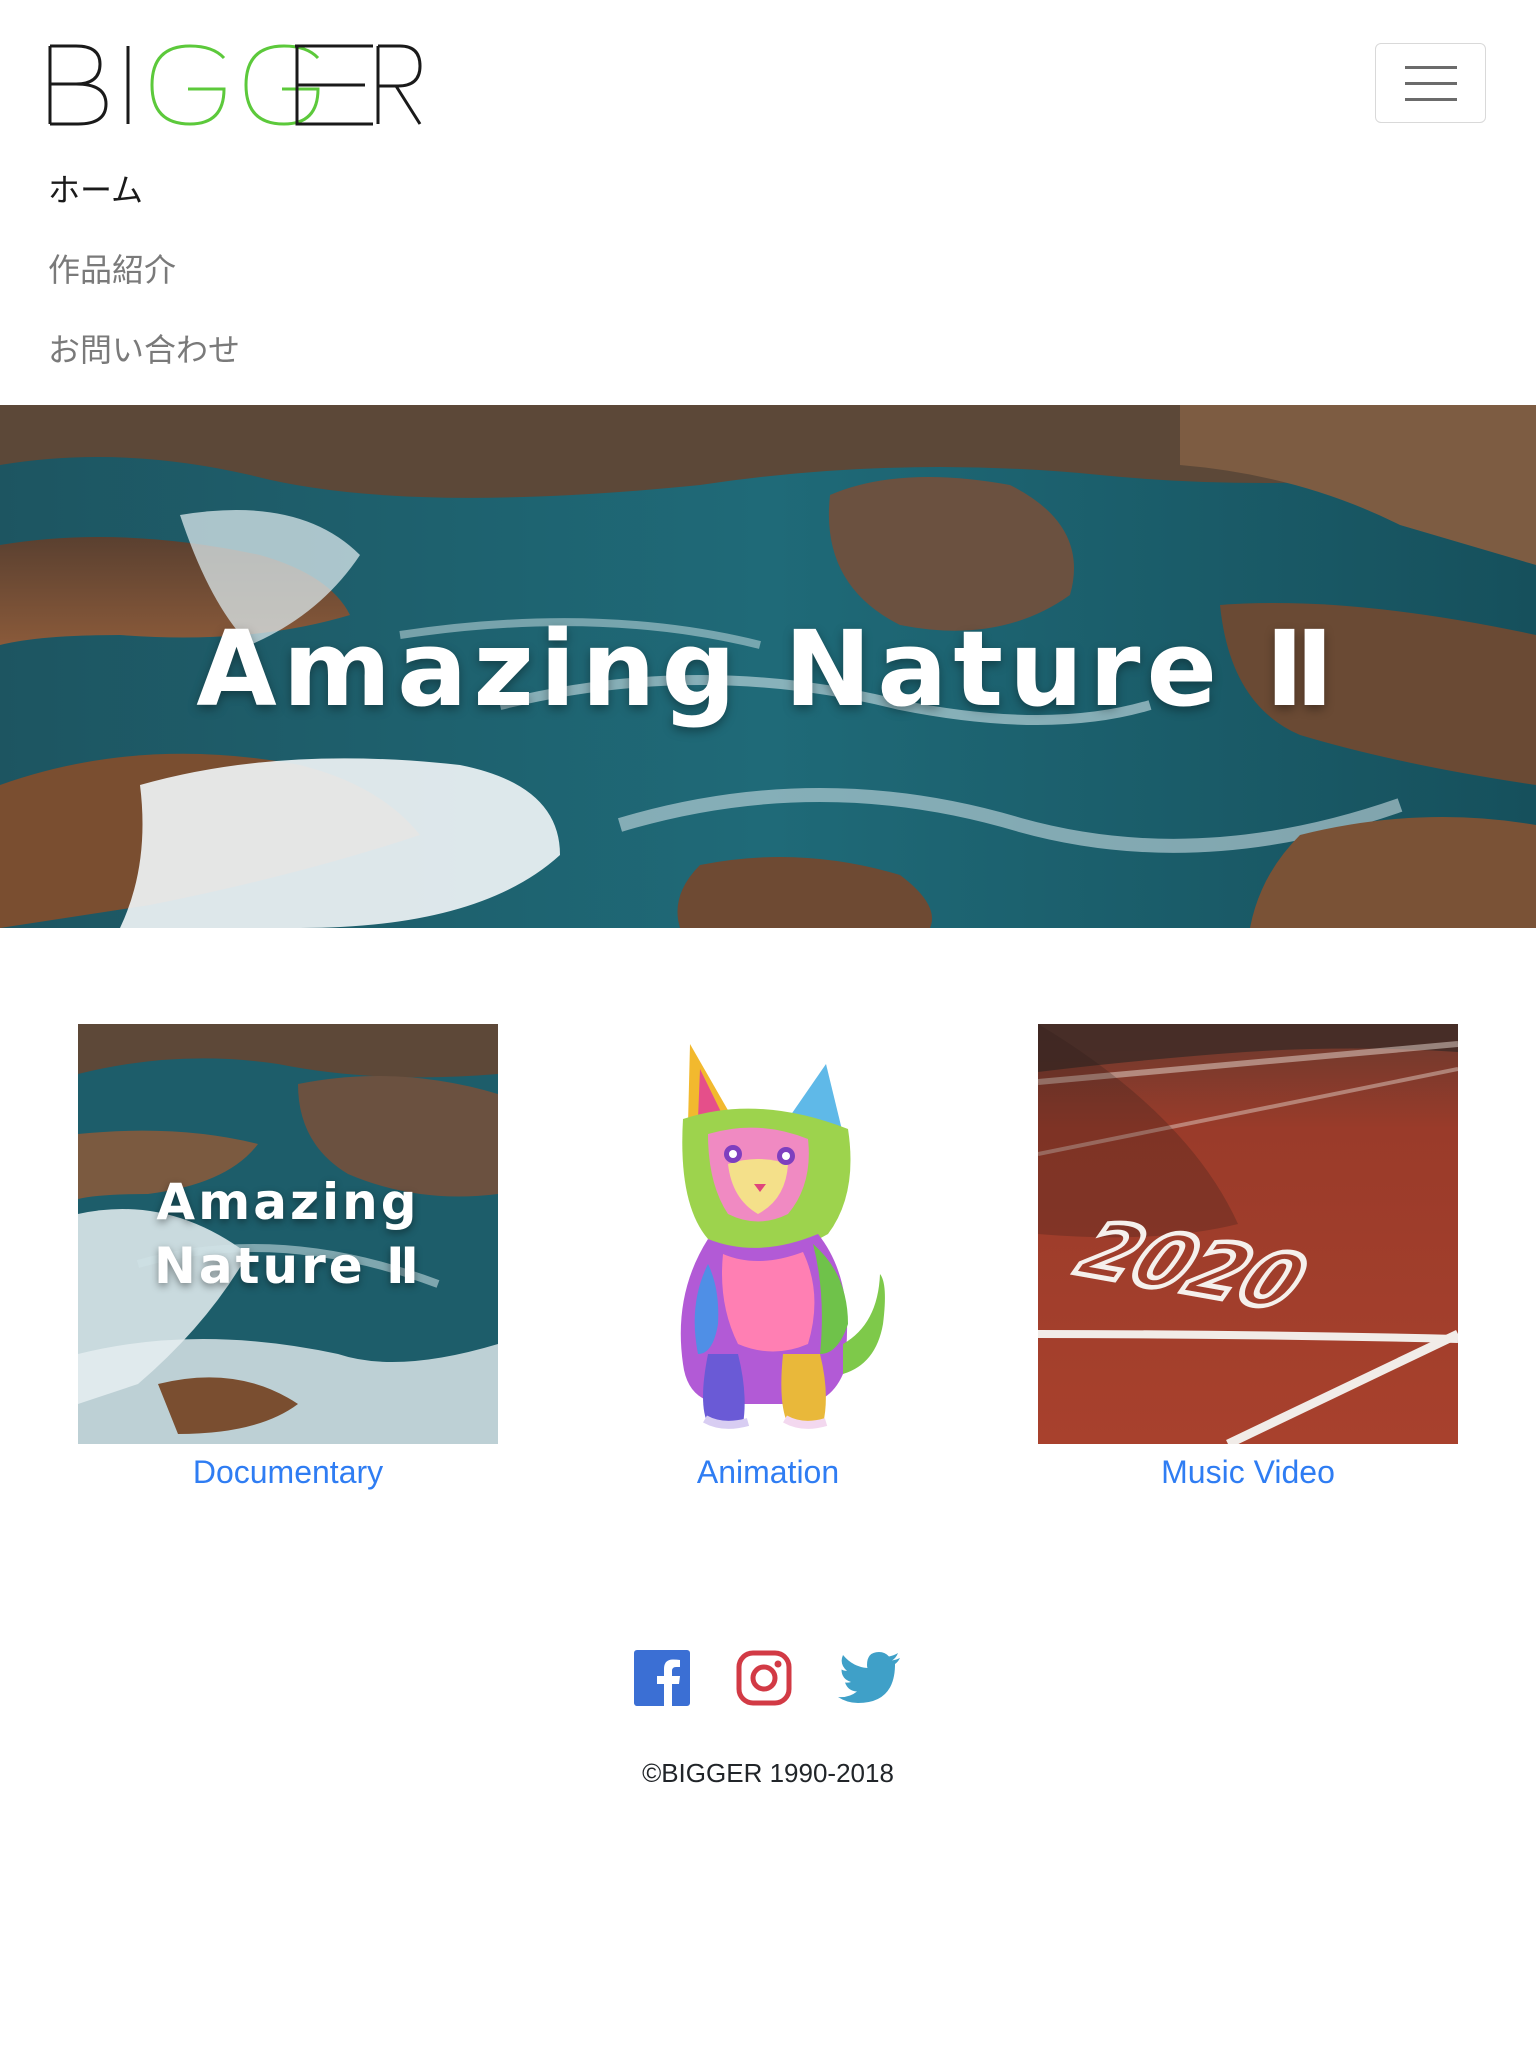 This screenshot has height=2048, width=1536. What do you see at coordinates (1248, 1472) in the screenshot?
I see `music-video-link: Music Video` at bounding box center [1248, 1472].